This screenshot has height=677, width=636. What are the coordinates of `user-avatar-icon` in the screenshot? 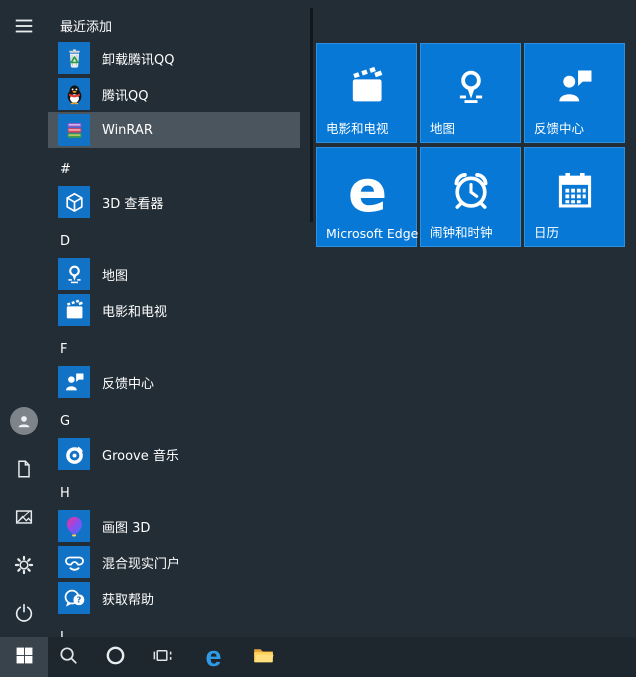 It's located at (24, 421).